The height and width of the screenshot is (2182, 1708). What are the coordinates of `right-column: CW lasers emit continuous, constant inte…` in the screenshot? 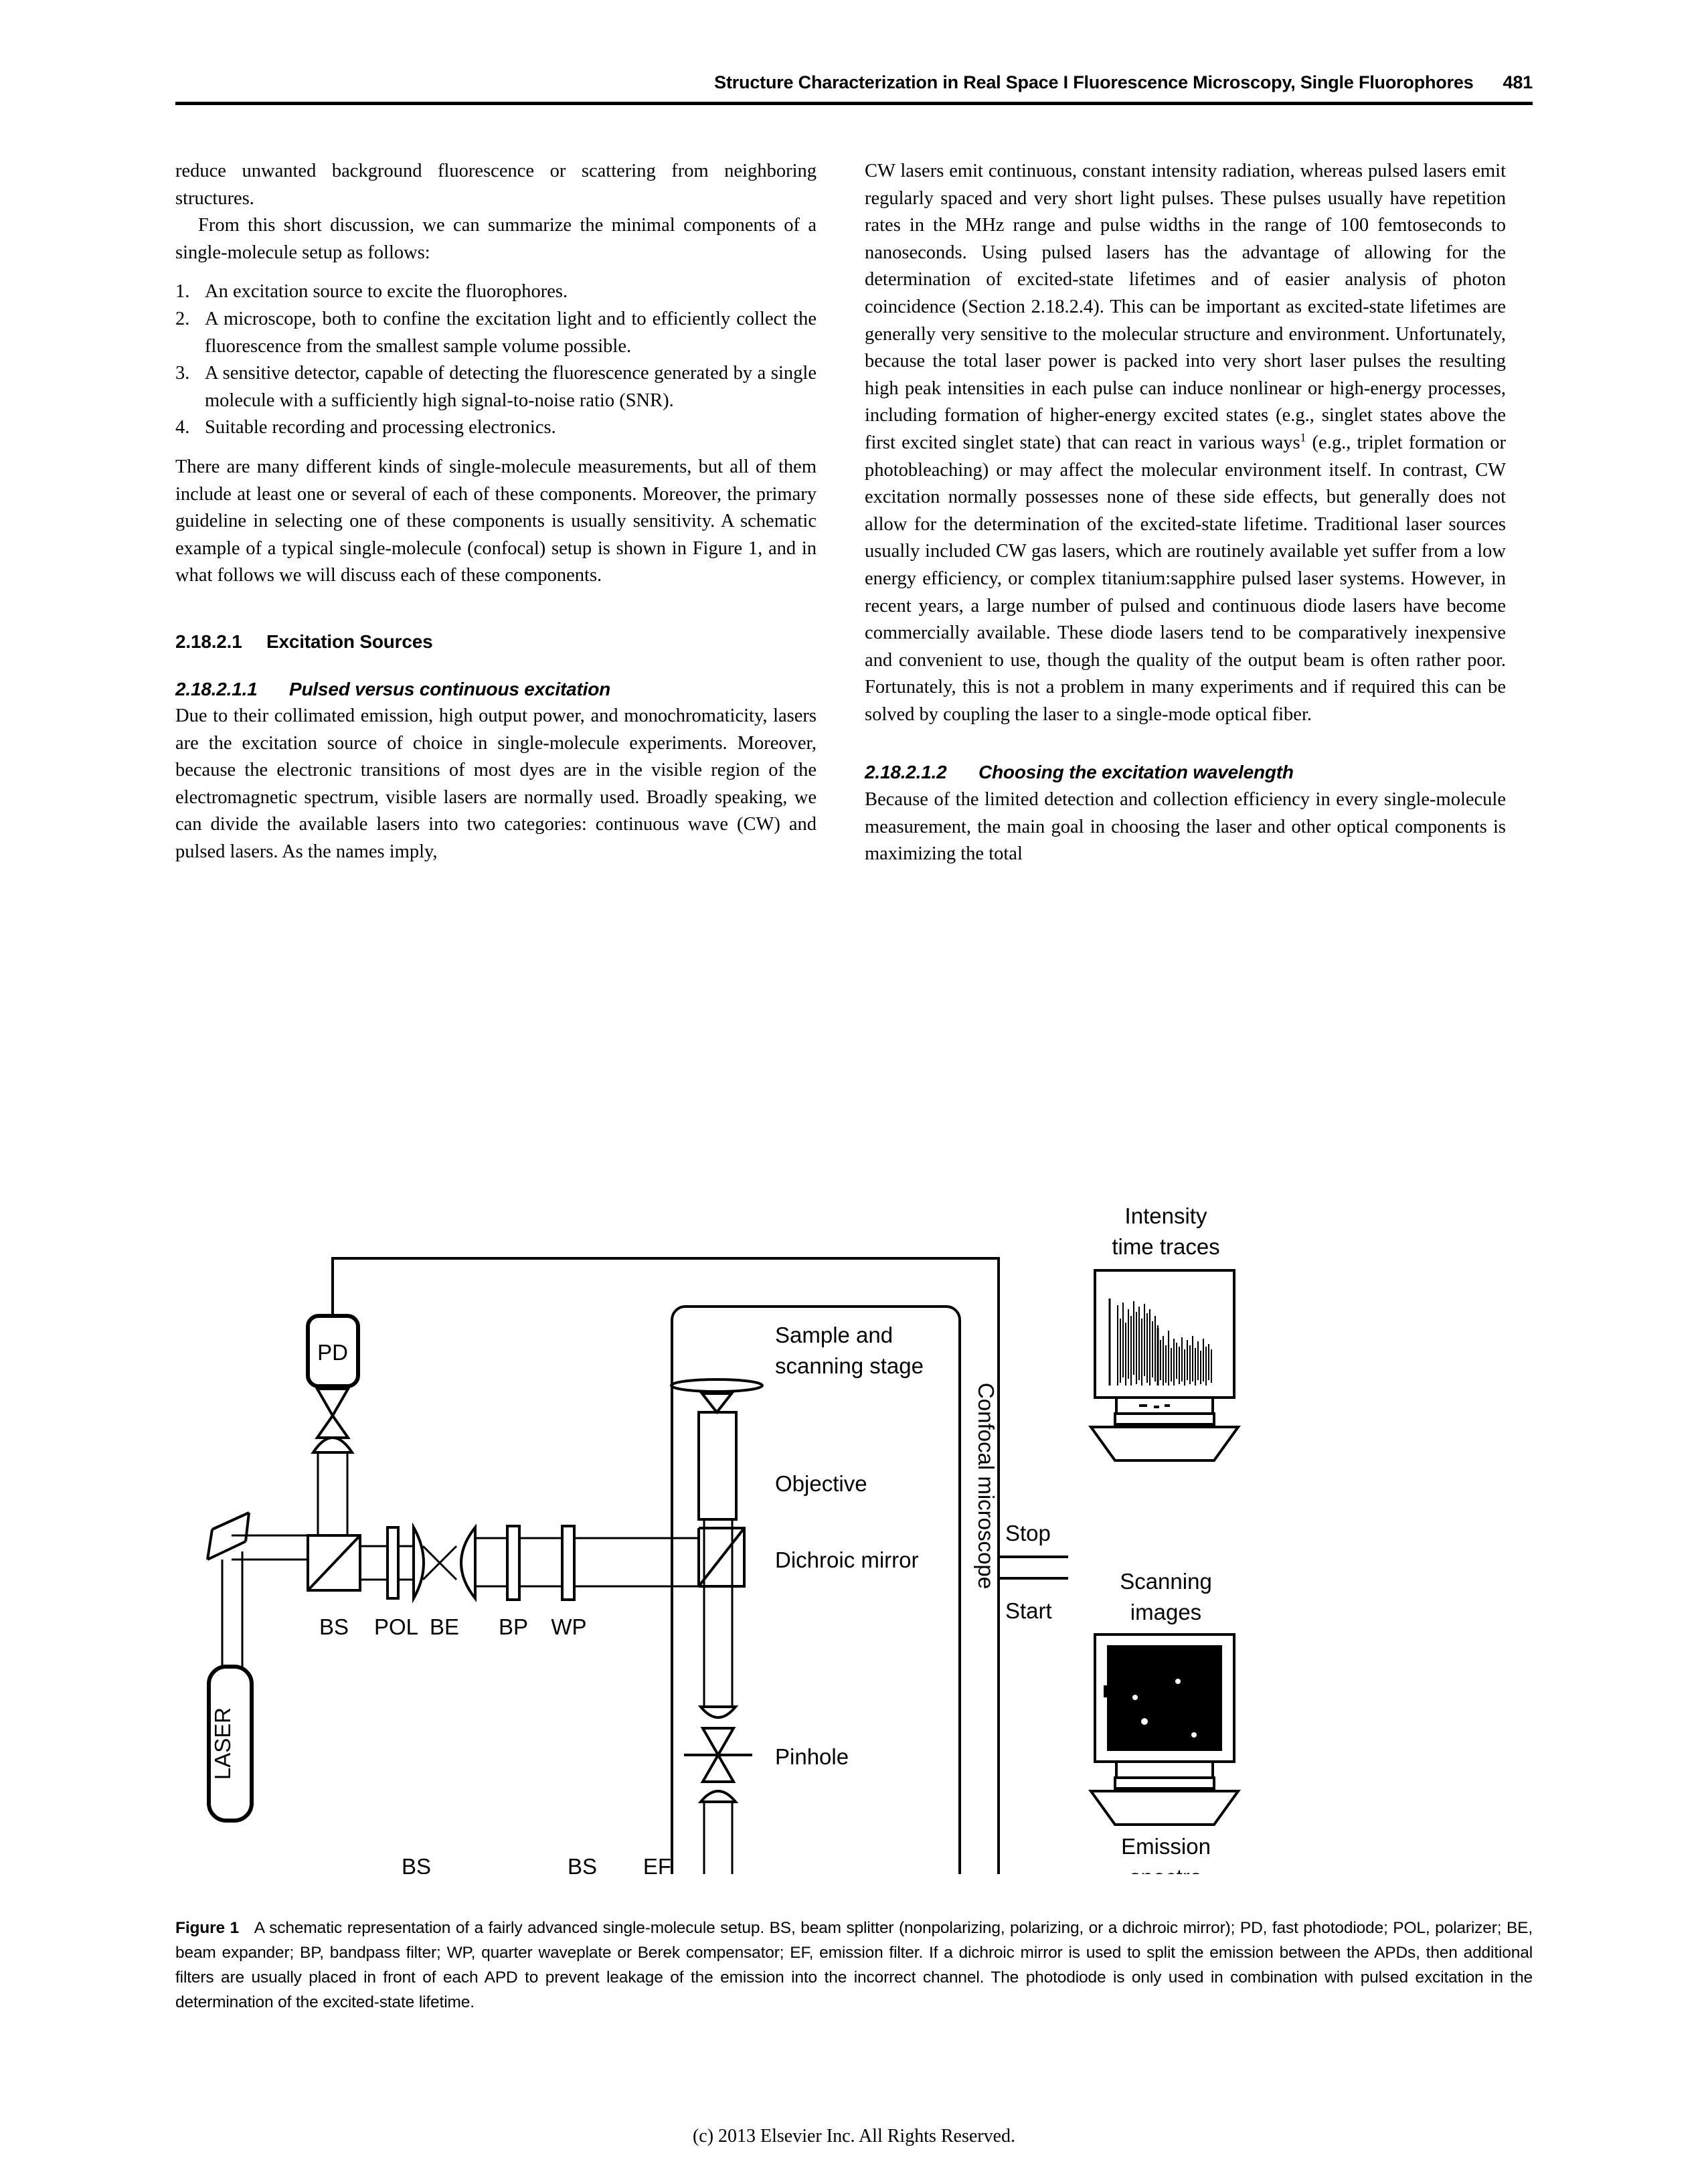 It's located at (1185, 513).